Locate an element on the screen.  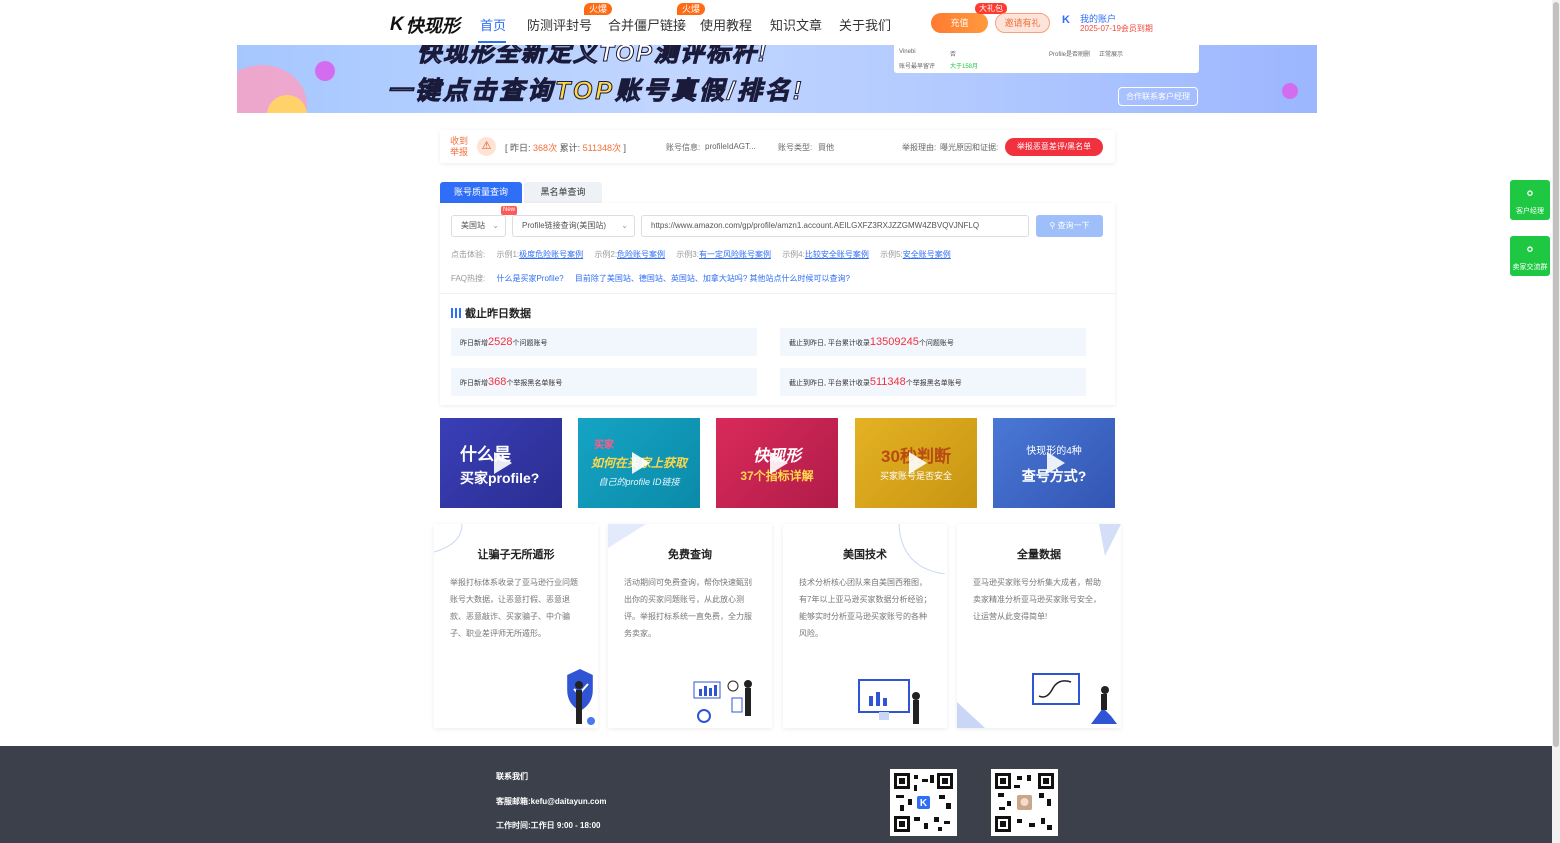
report-button: 举报恶意差评/黑名单 is located at coordinates (1054, 147).